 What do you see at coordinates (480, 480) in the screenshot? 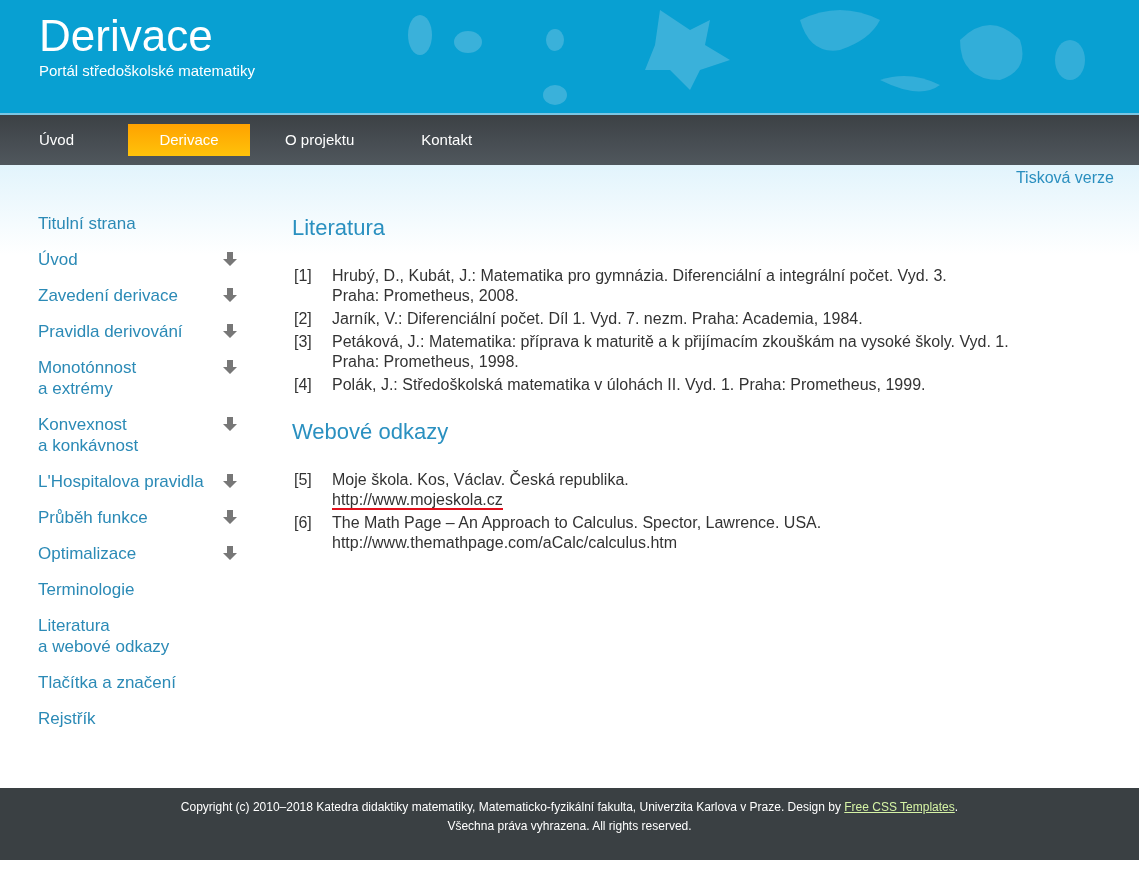
I see `reference-text: Moje škola. Kos, Václav. Česká republika.` at bounding box center [480, 480].